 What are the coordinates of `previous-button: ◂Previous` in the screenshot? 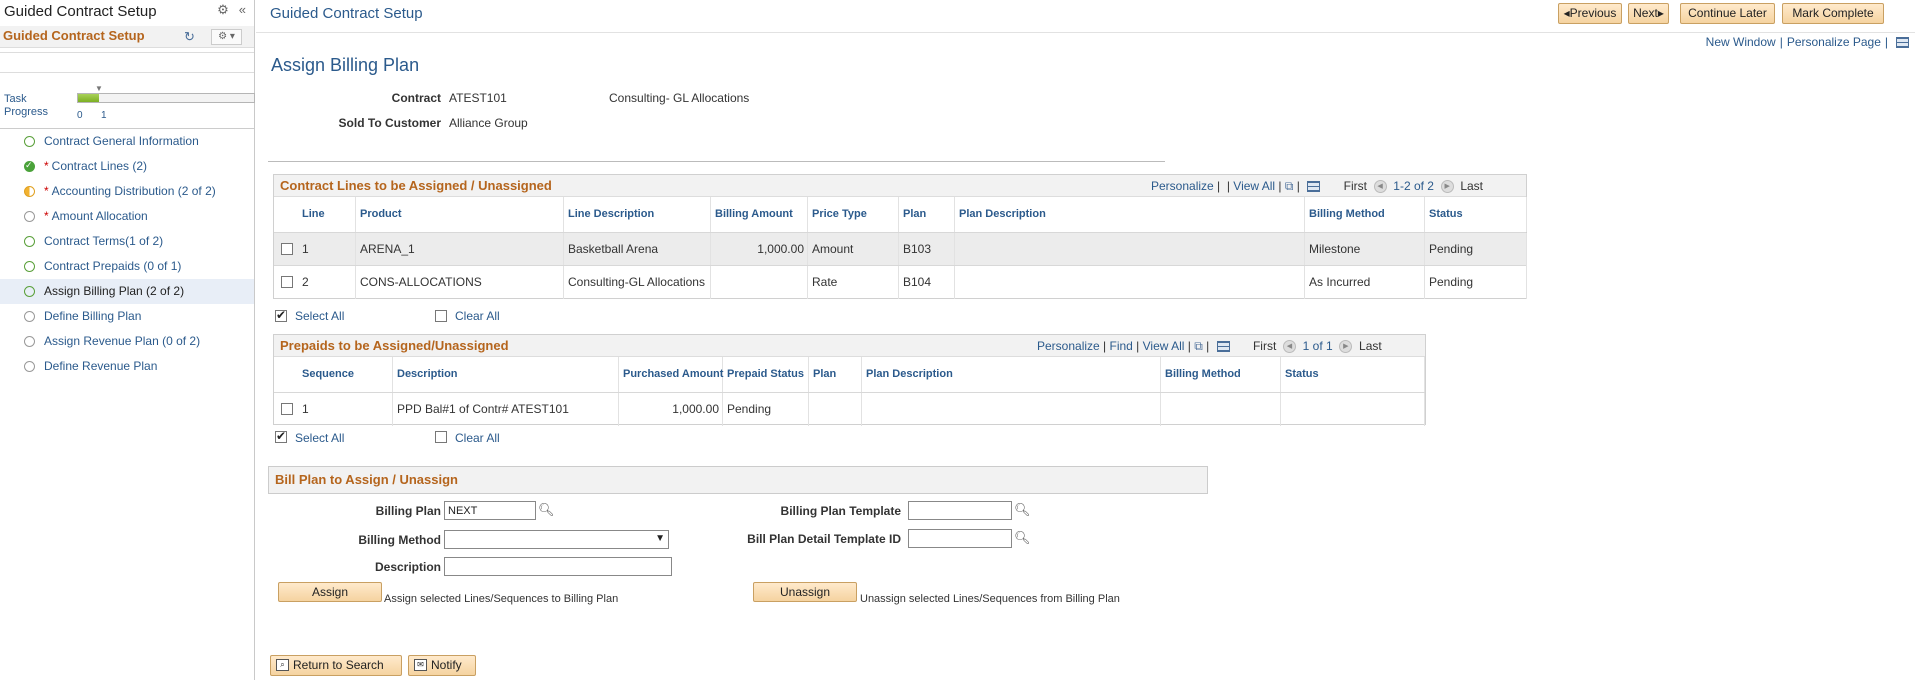 It's located at (1590, 13).